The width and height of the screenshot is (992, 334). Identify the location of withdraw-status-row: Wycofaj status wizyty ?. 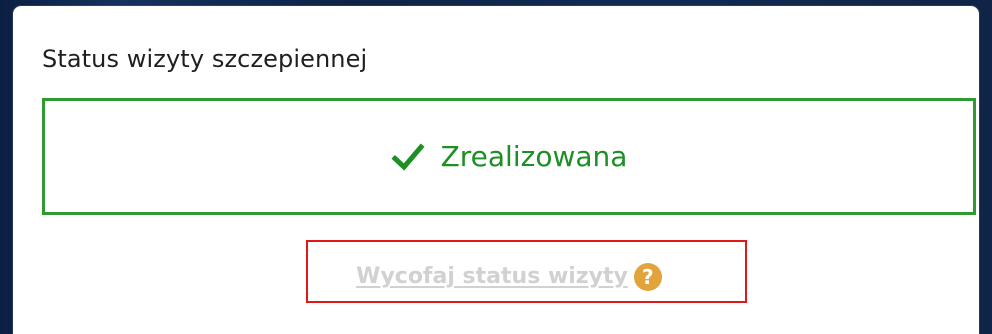
(509, 277).